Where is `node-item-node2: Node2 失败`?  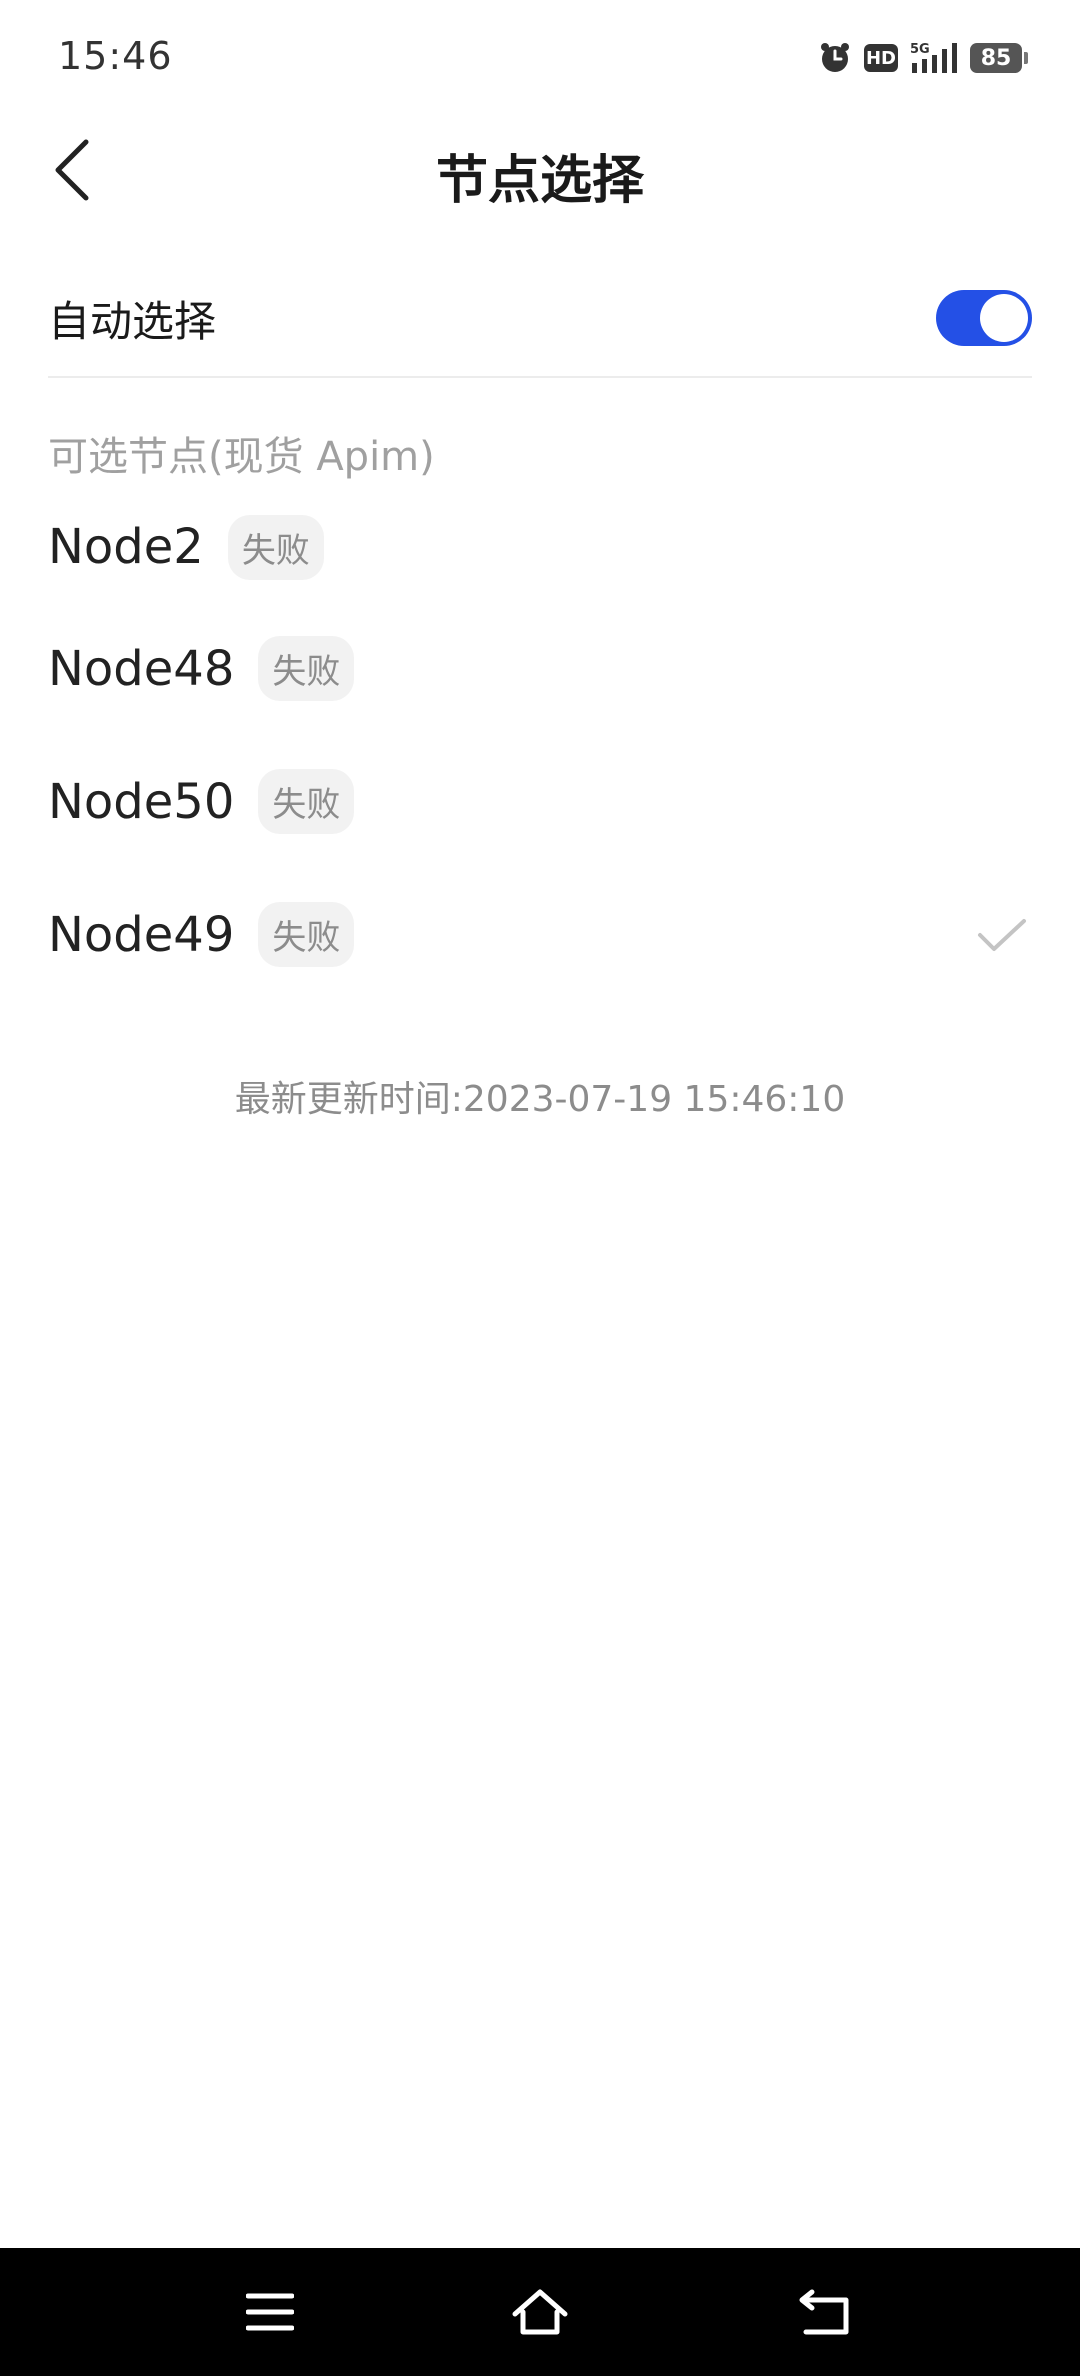
node-item-node2: Node2 失败 is located at coordinates (540, 547).